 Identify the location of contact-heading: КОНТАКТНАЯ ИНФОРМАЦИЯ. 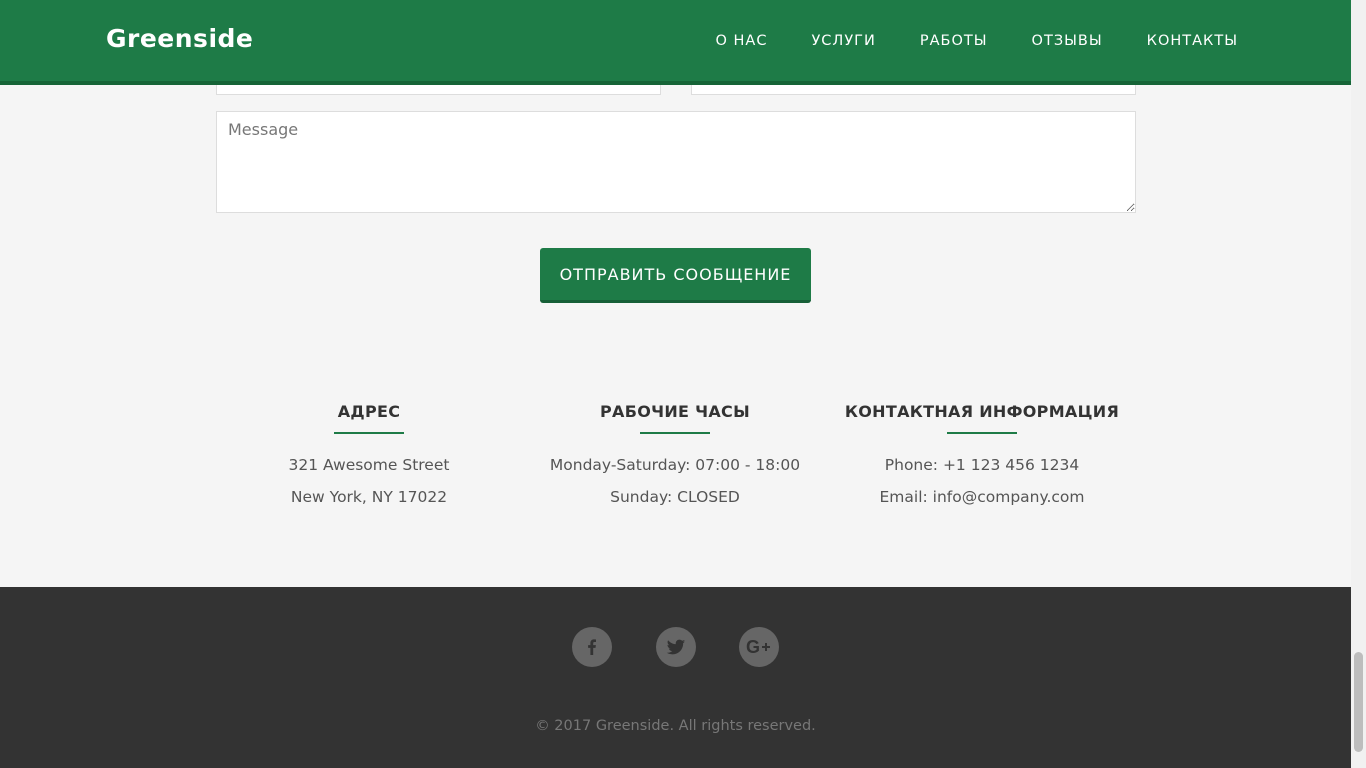
(982, 411).